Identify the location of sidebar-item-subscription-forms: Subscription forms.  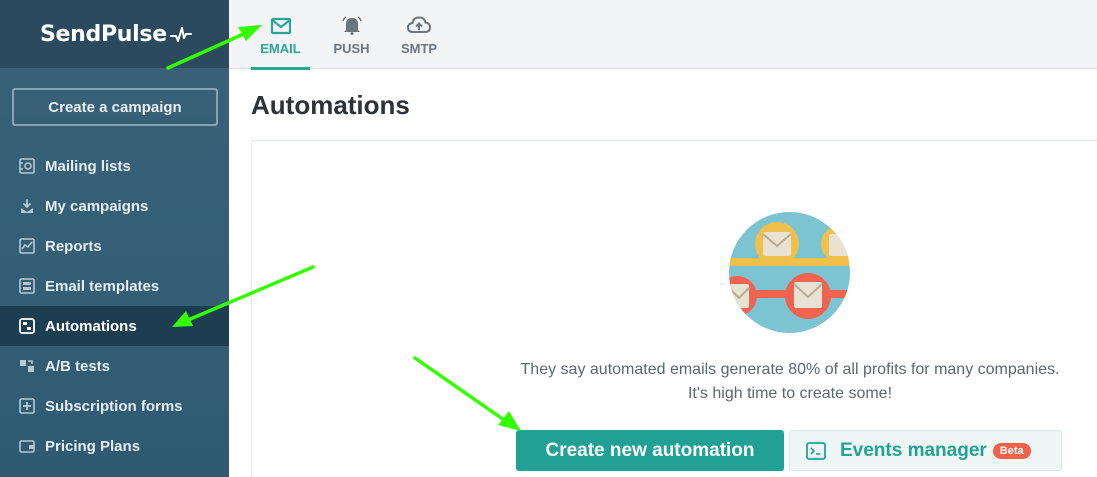
(114, 406).